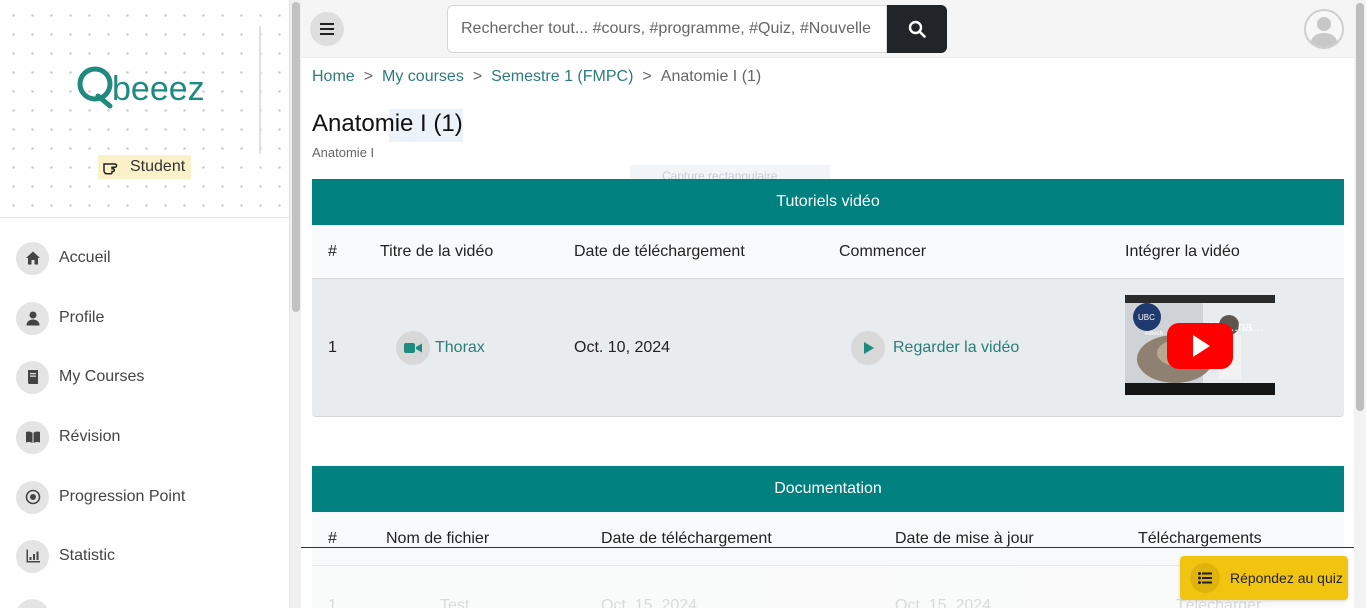  I want to click on sidebar-scrollbar, so click(295, 304).